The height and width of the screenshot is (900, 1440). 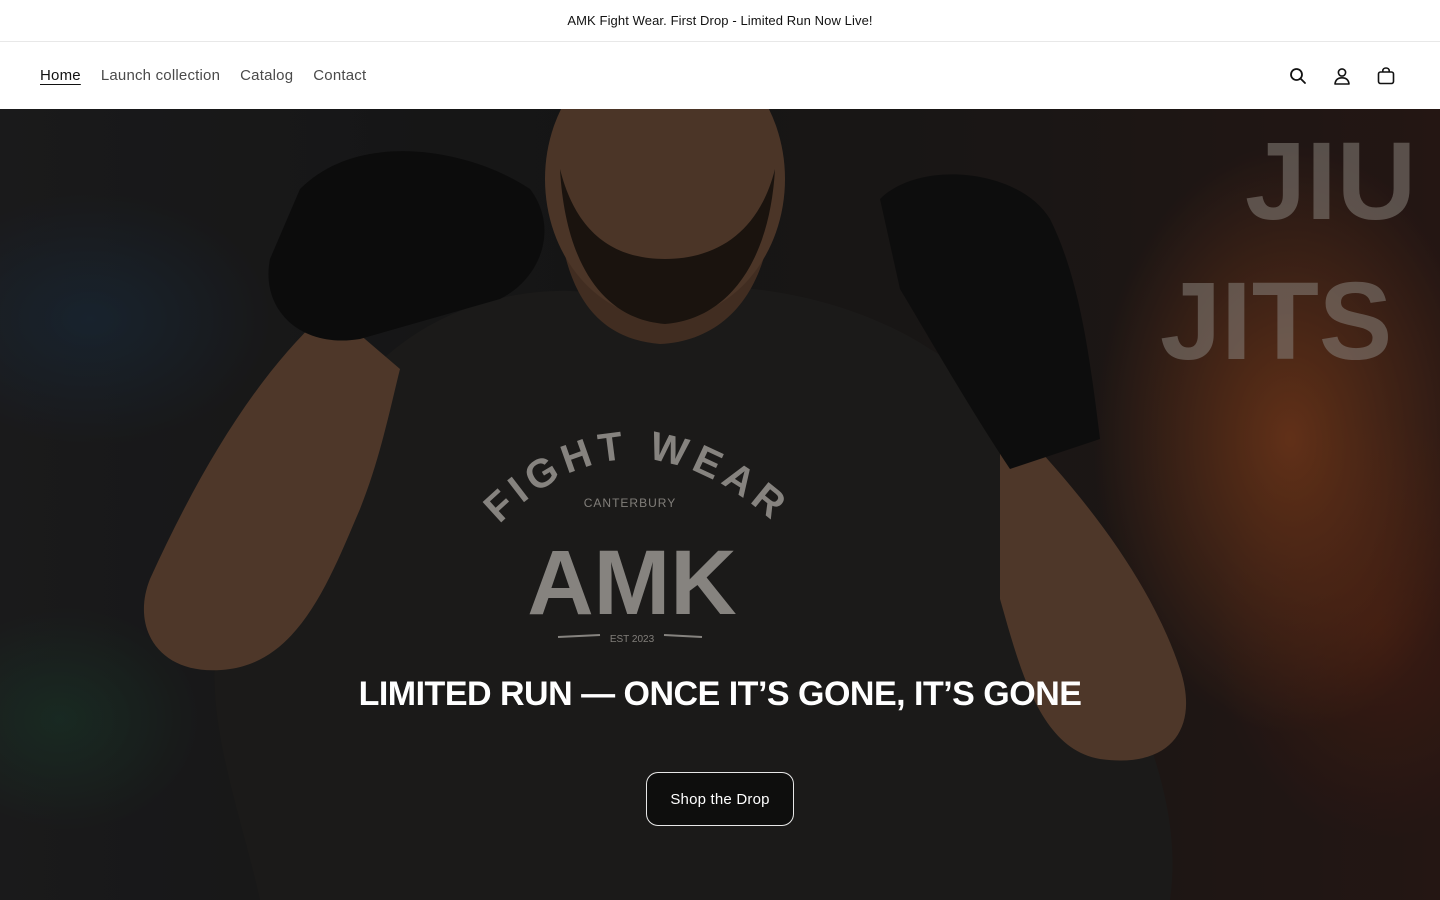 I want to click on cart-icon, so click(x=1386, y=75).